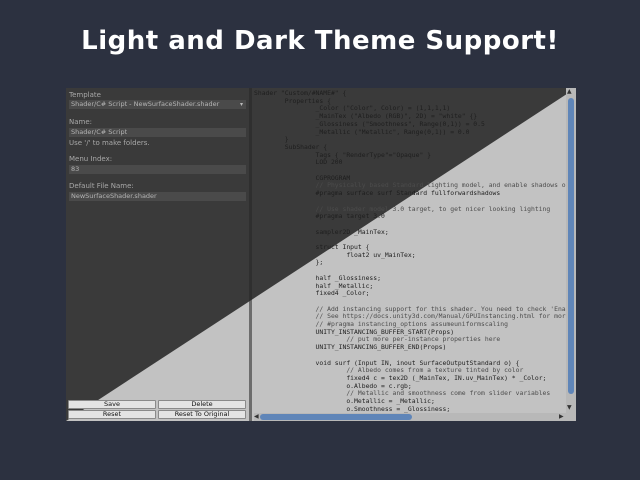  Describe the element at coordinates (81, 122) in the screenshot. I see `name-label: Name:` at that location.